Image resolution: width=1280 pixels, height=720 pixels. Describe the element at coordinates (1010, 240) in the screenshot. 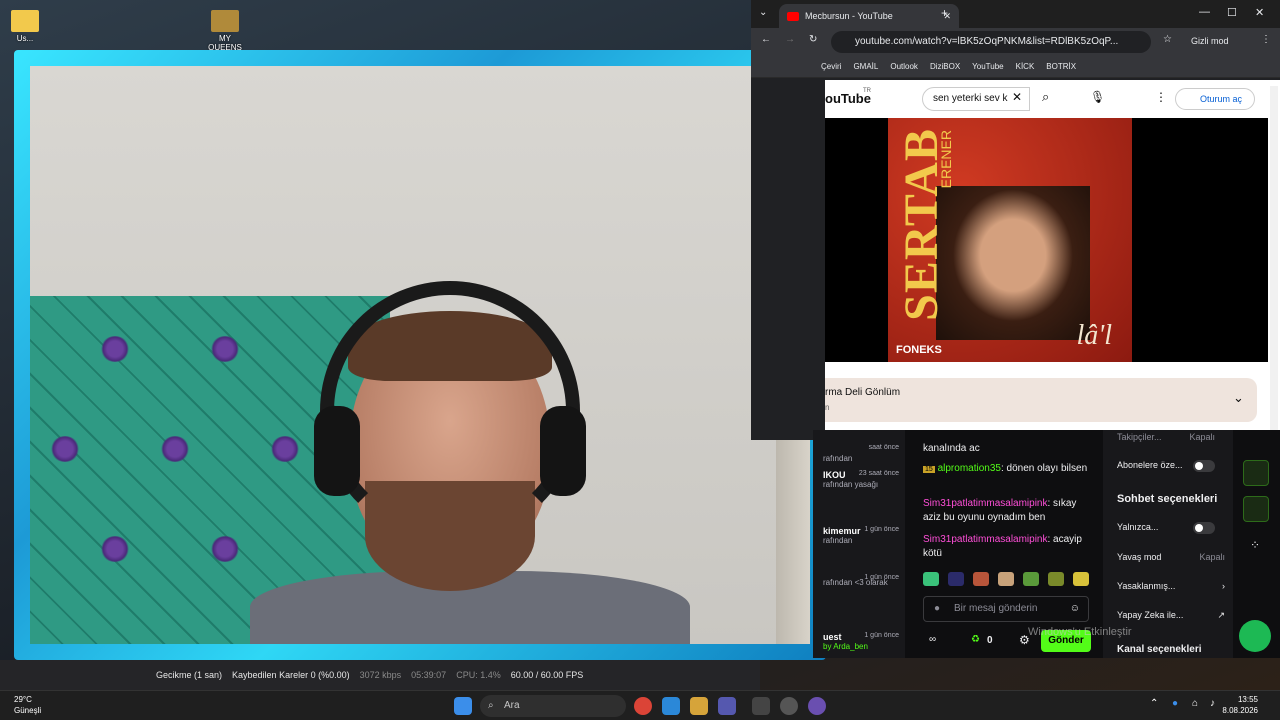

I see `album-cover: SERTAB ERENER FONEKS lâ'l` at that location.